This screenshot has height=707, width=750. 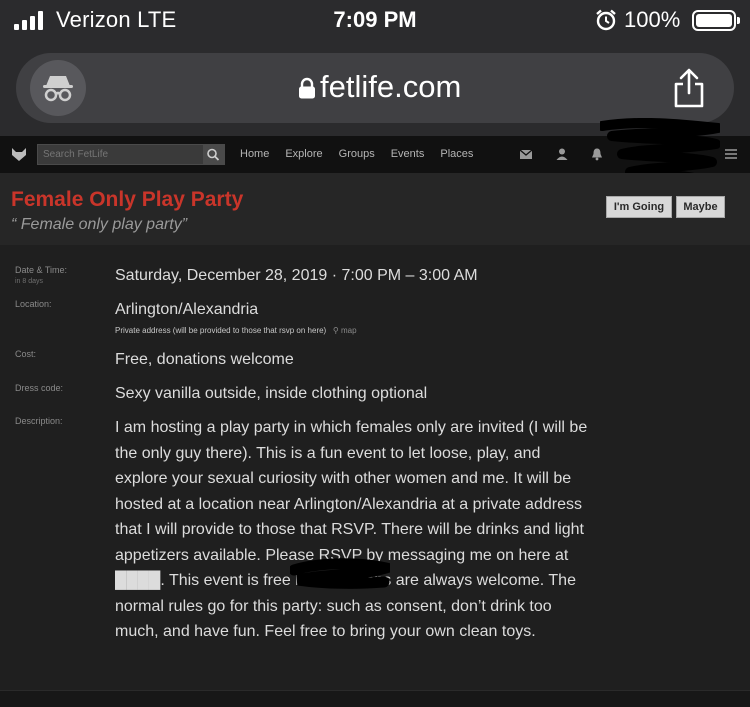 I want to click on user-icon, so click(x=562, y=154).